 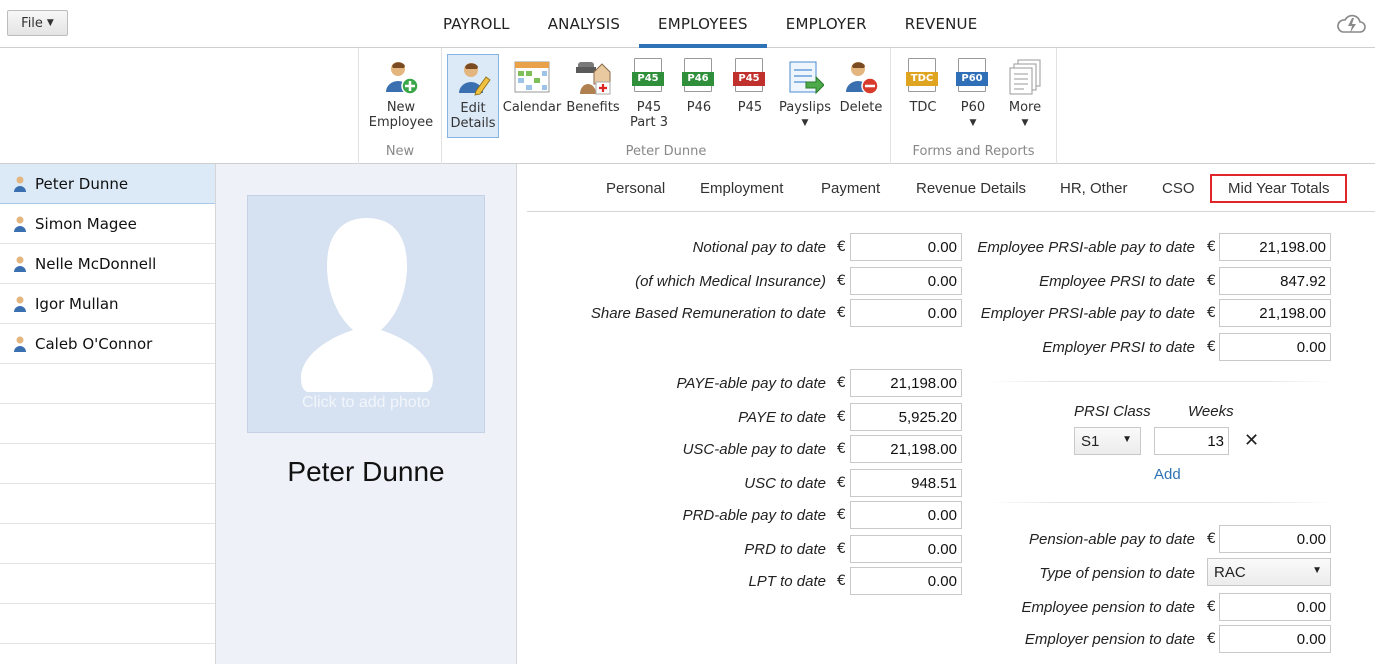 I want to click on payslips-icon, so click(x=806, y=78).